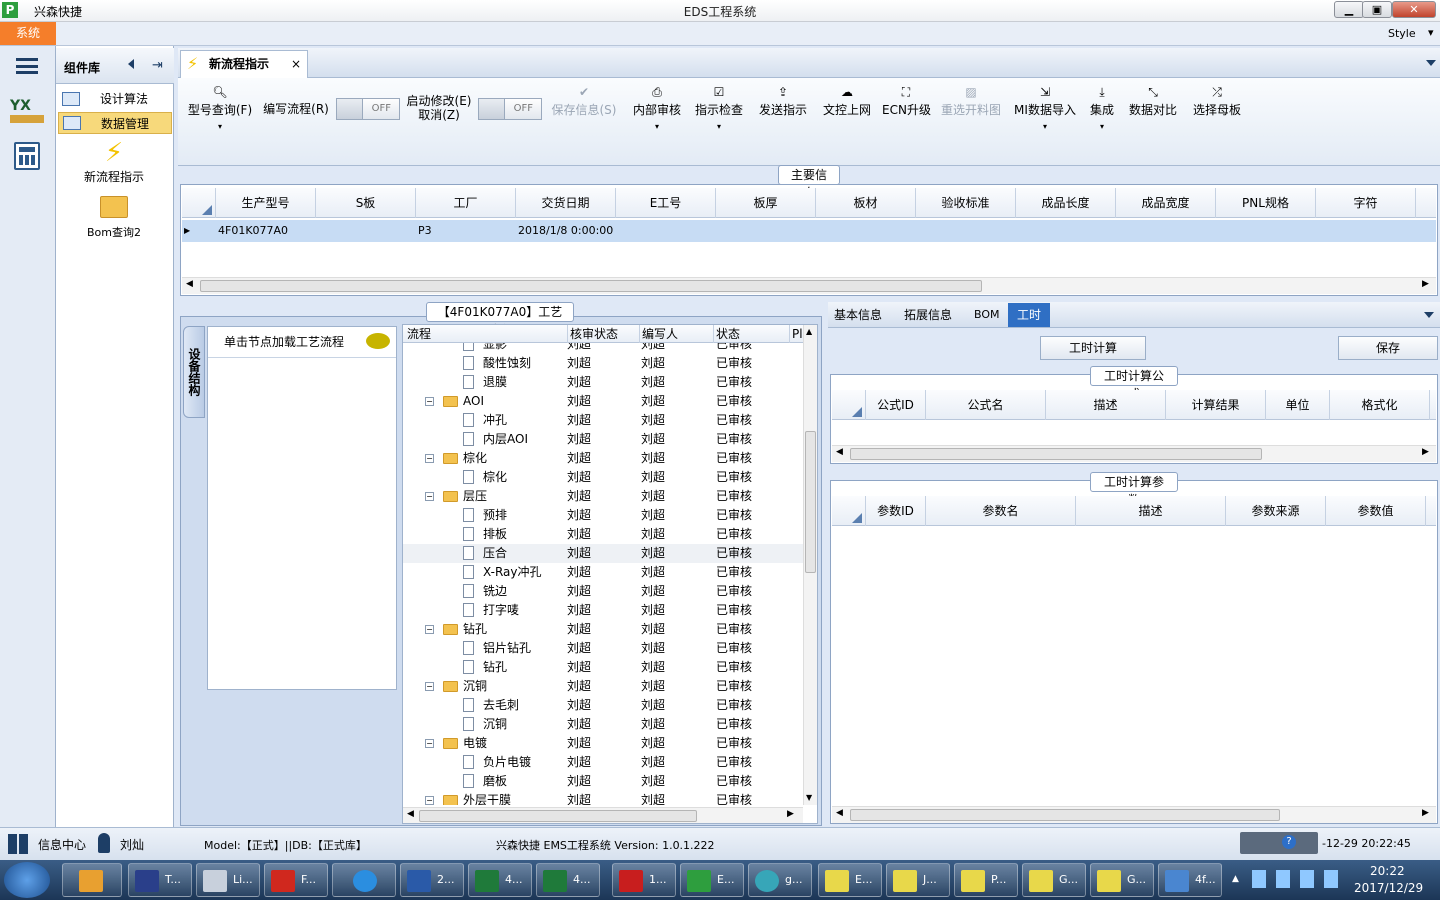 Image resolution: width=1440 pixels, height=900 pixels. I want to click on write-flow-button: 编写流程(R), so click(296, 108).